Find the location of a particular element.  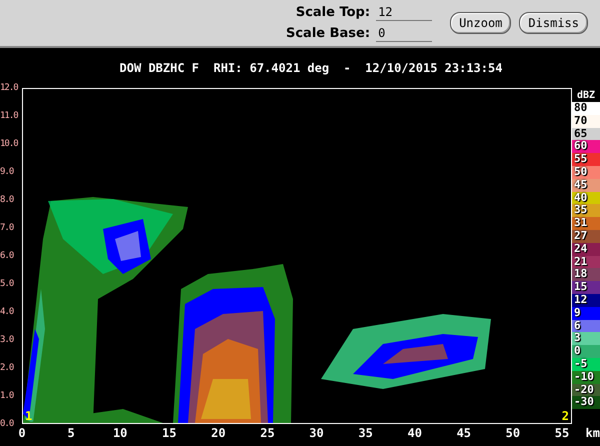

color-scale-entry: 35 is located at coordinates (586, 211).